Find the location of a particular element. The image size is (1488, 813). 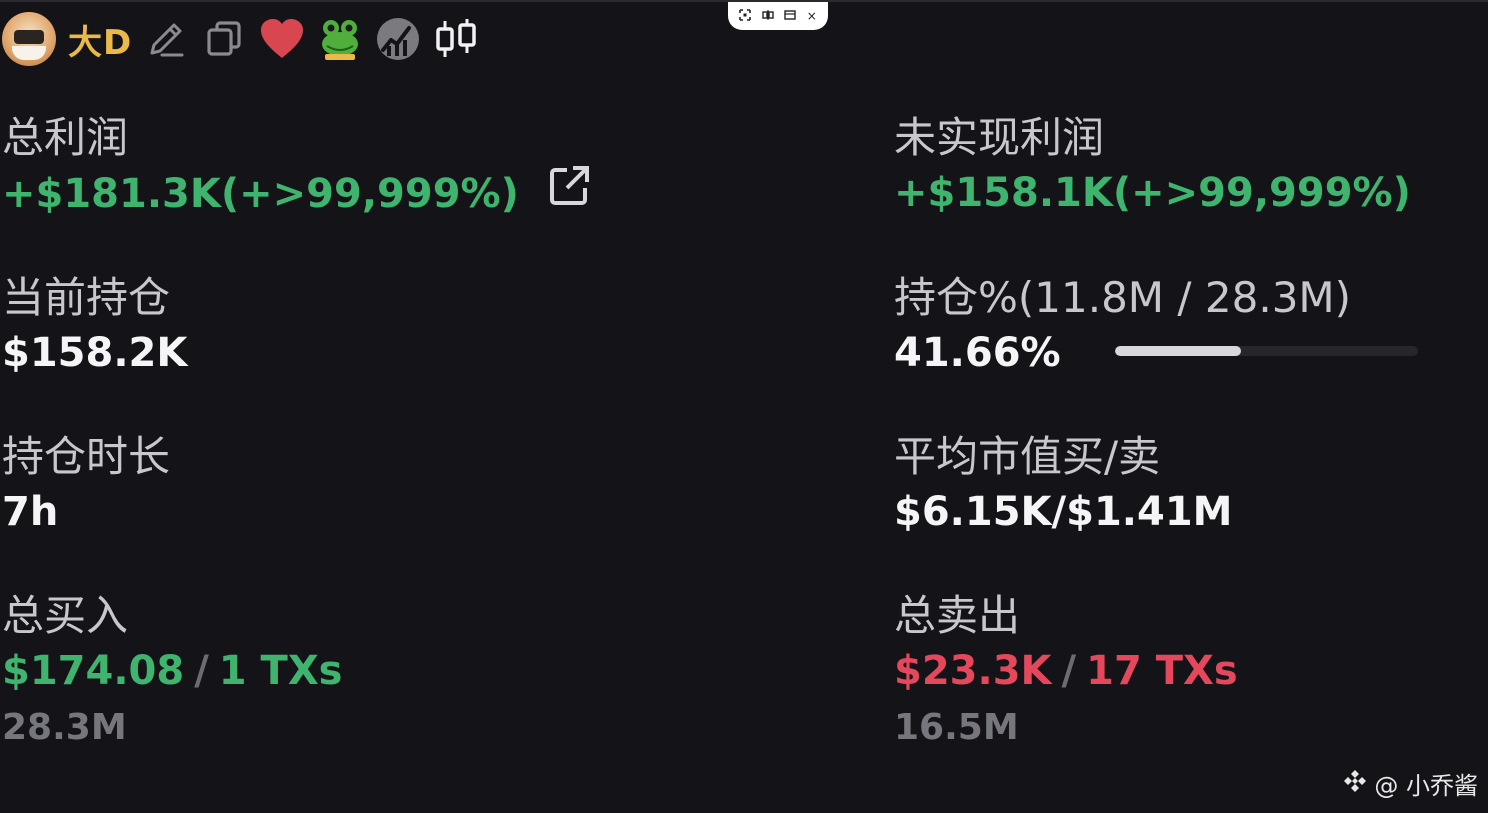

stat-avg-mcap: 平均市值买/卖 $6.15K/$1.41M is located at coordinates (1063, 485).